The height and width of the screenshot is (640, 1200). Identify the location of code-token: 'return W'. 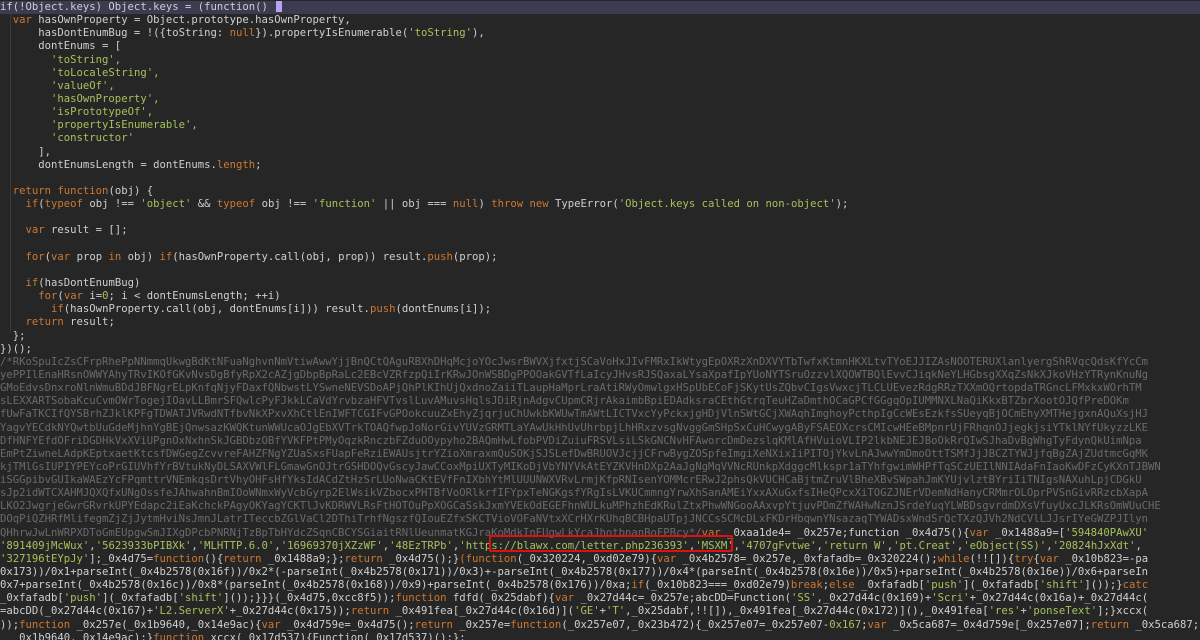
(854, 545).